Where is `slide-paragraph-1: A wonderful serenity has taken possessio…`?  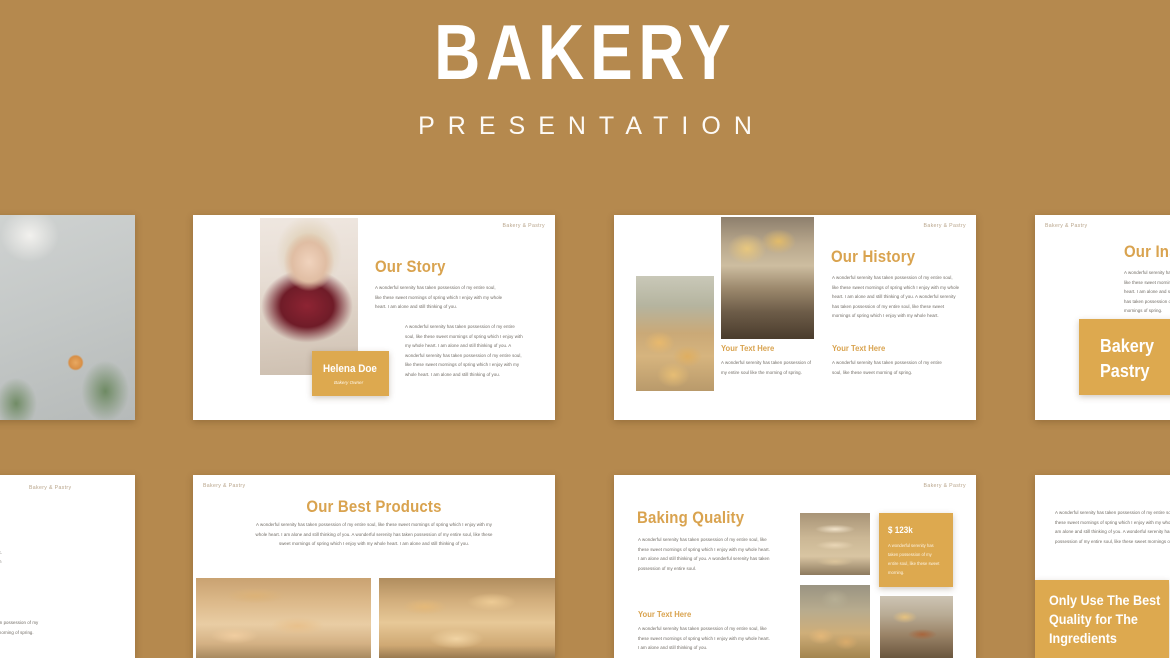
slide-paragraph-1: A wonderful serenity has taken possessio… is located at coordinates (439, 297).